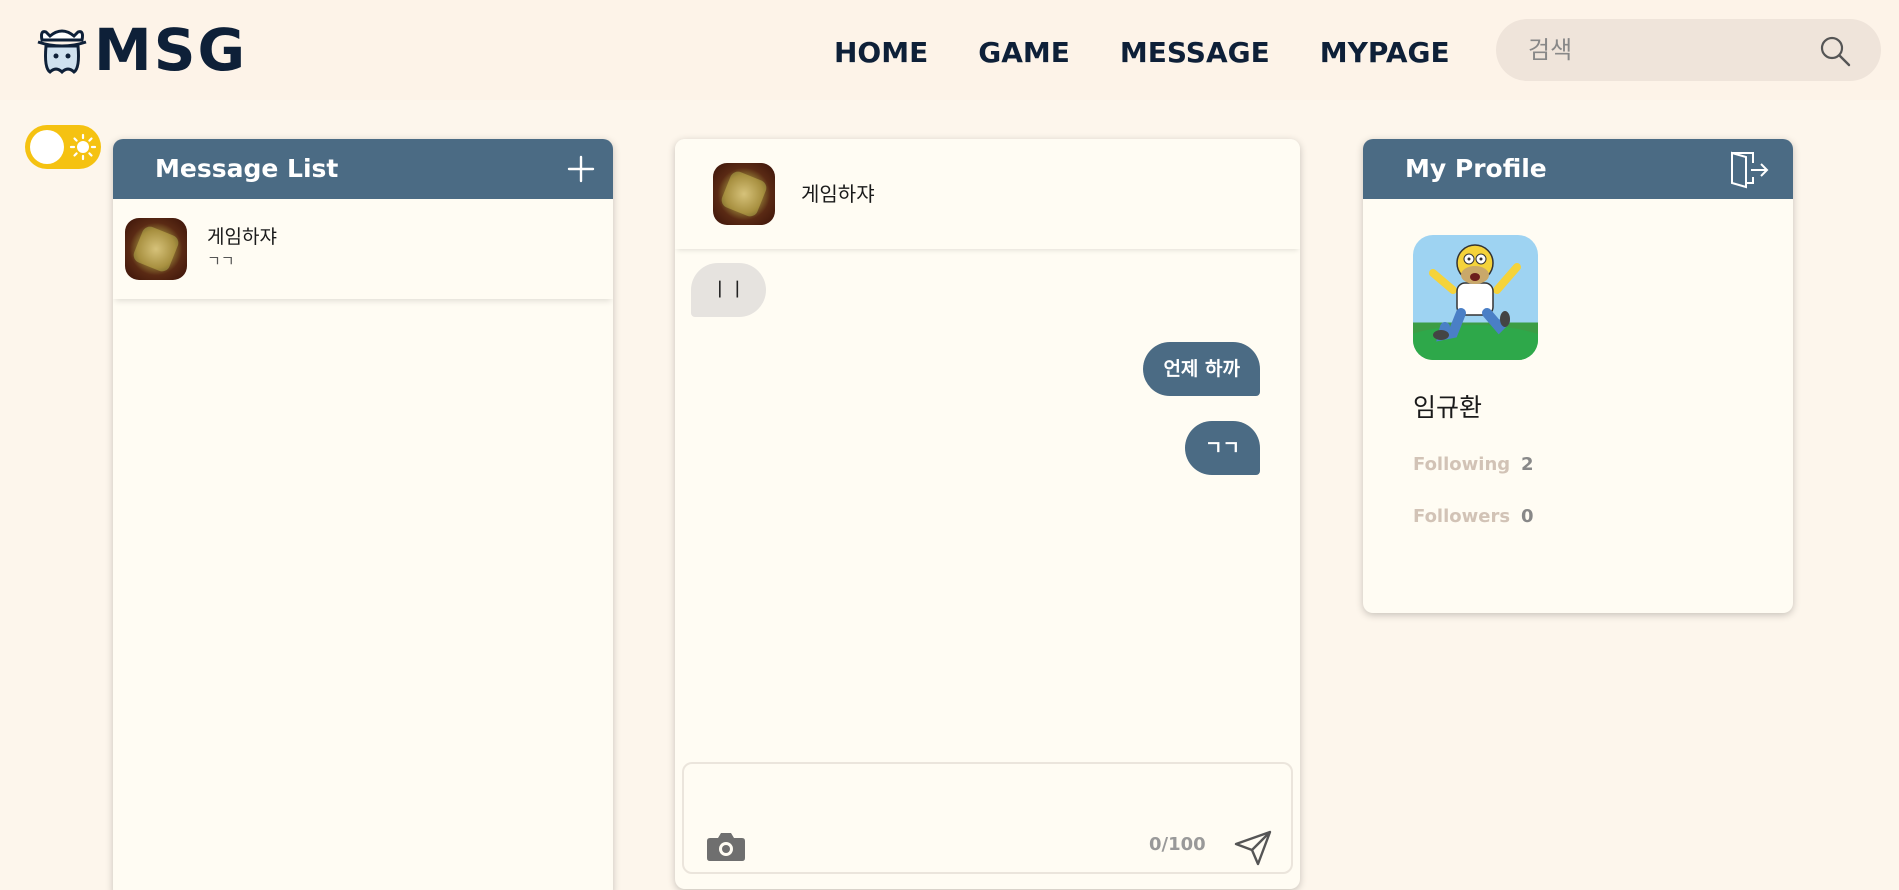 The image size is (1899, 890). What do you see at coordinates (1578, 376) in the screenshot?
I see `profile-panel: My Profile 임규환 Following 2 Followers 0` at bounding box center [1578, 376].